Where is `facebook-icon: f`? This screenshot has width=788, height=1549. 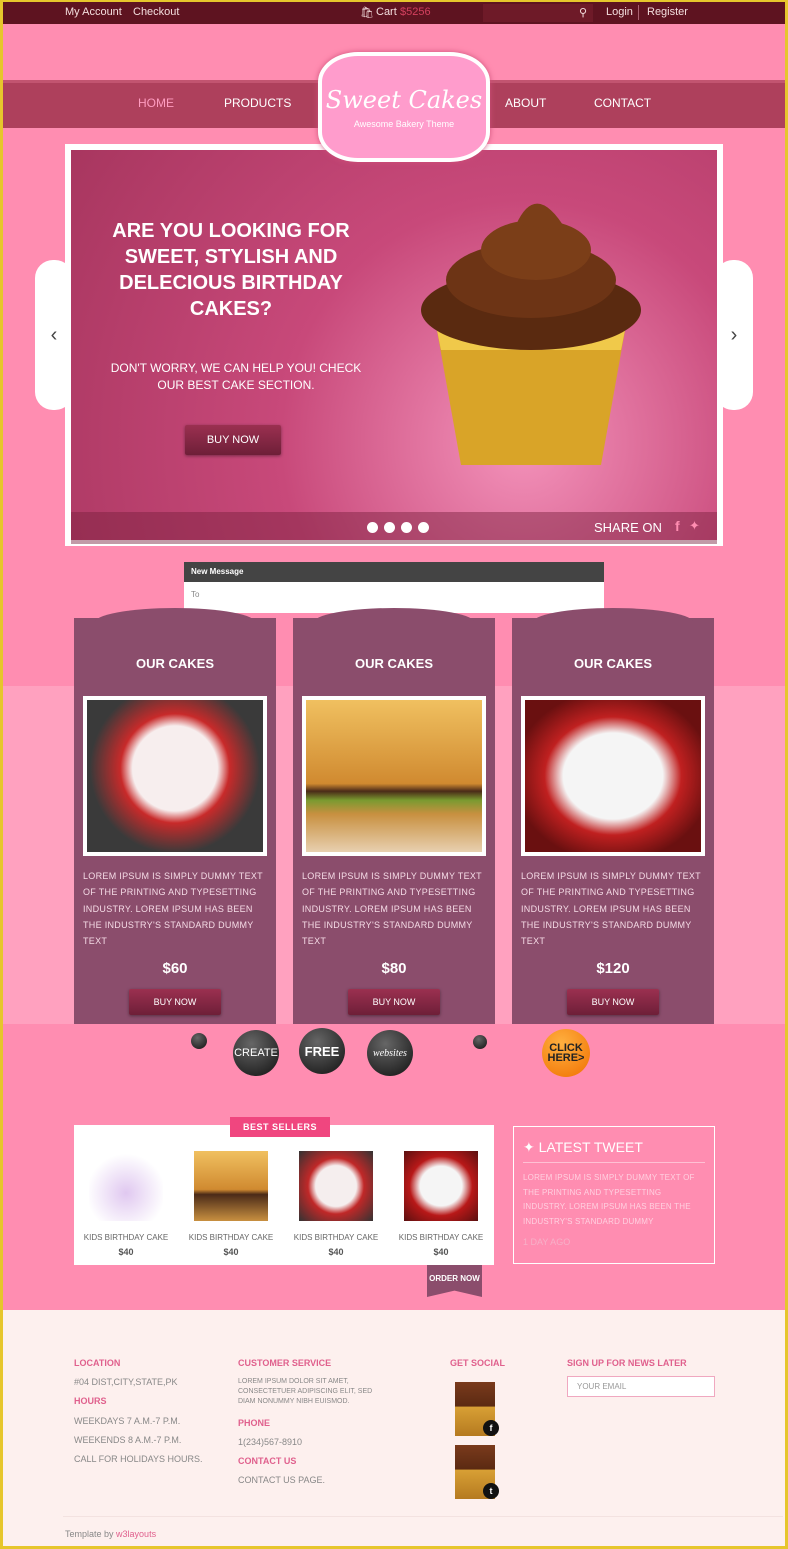 facebook-icon: f is located at coordinates (677, 526).